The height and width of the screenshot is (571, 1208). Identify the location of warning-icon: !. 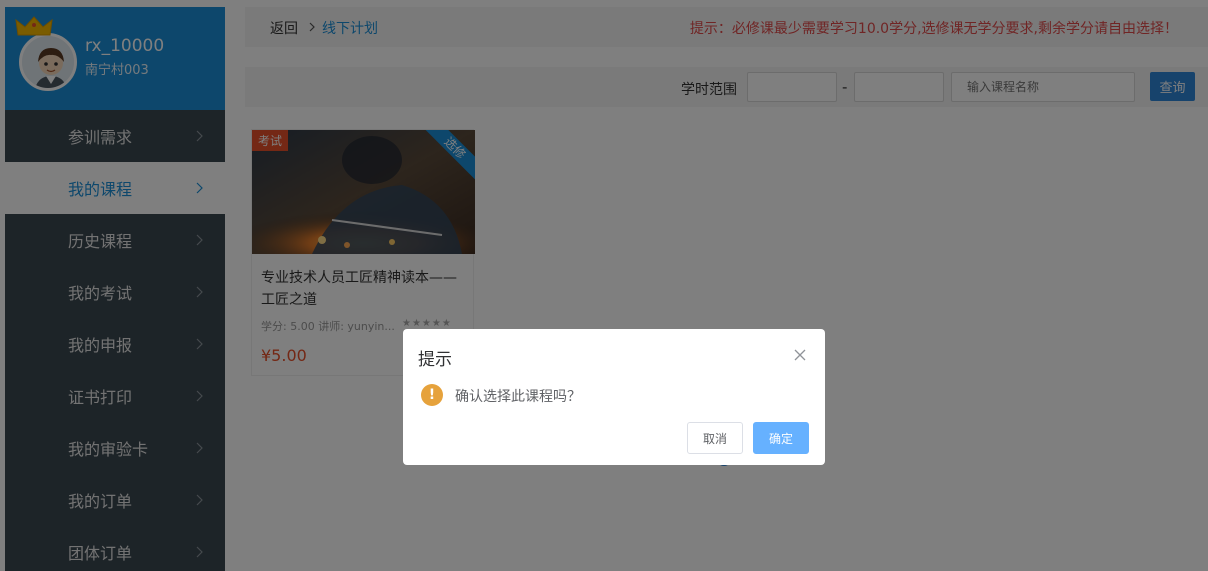
(432, 395).